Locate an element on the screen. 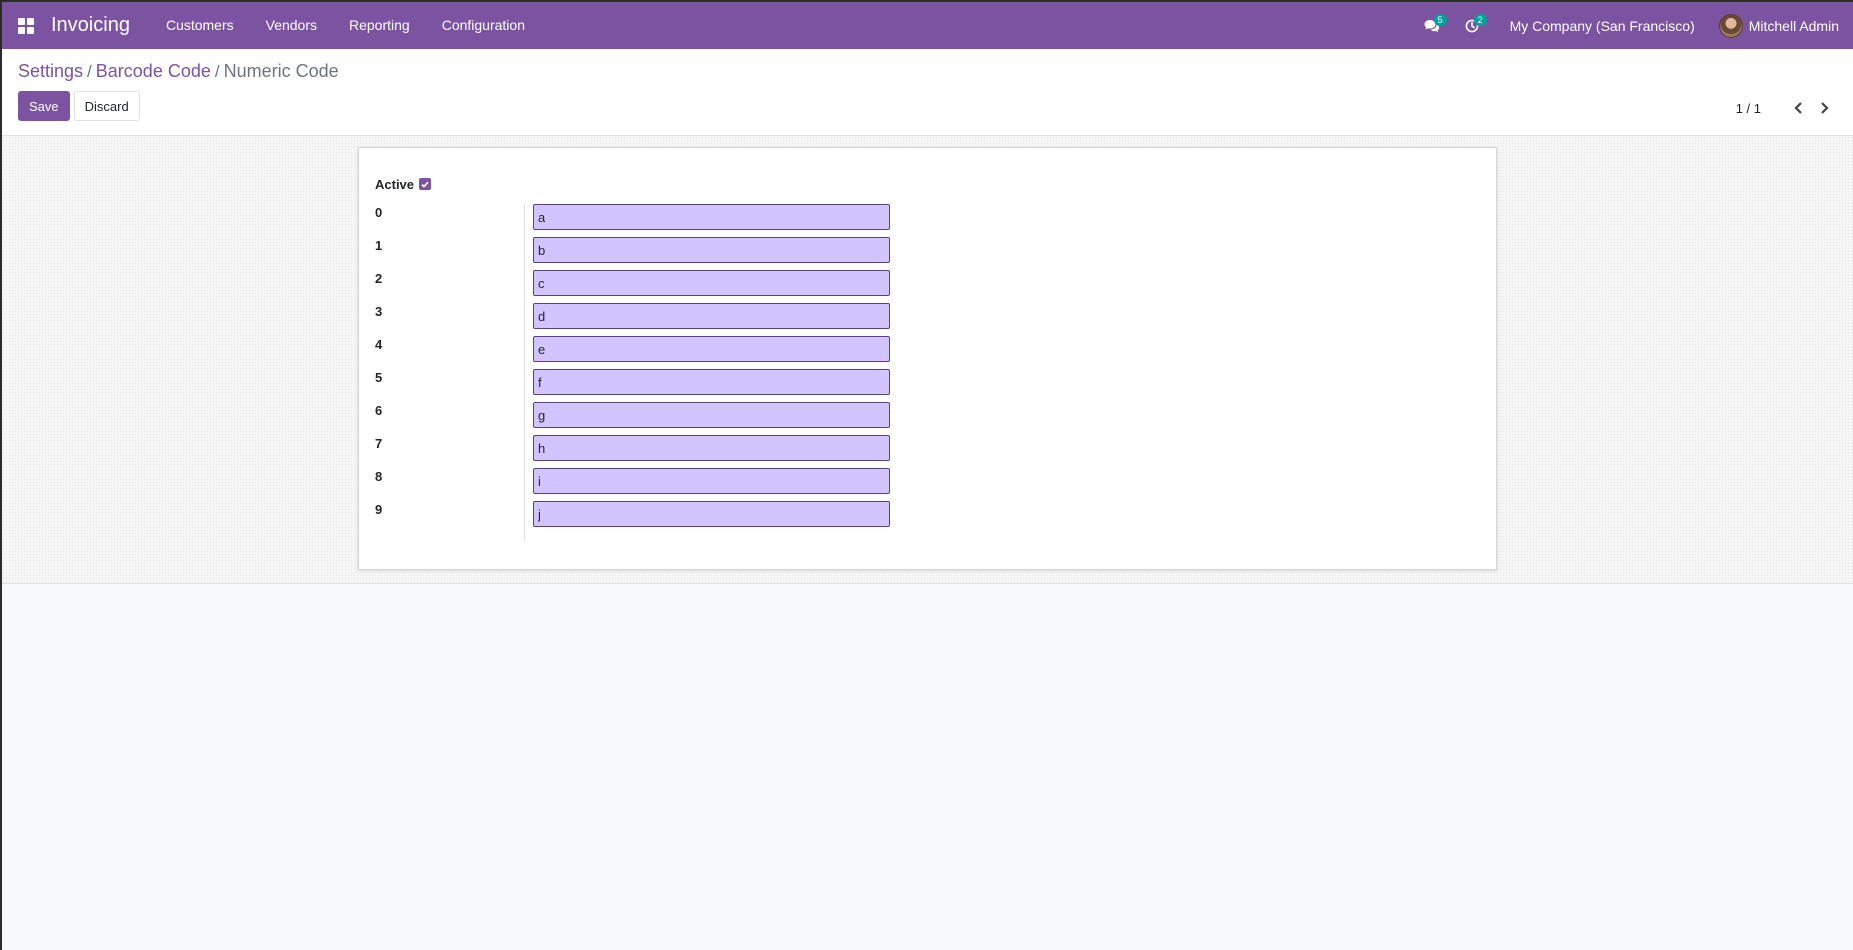 Image resolution: width=1853 pixels, height=950 pixels. activities-button: 2 is located at coordinates (1472, 25).